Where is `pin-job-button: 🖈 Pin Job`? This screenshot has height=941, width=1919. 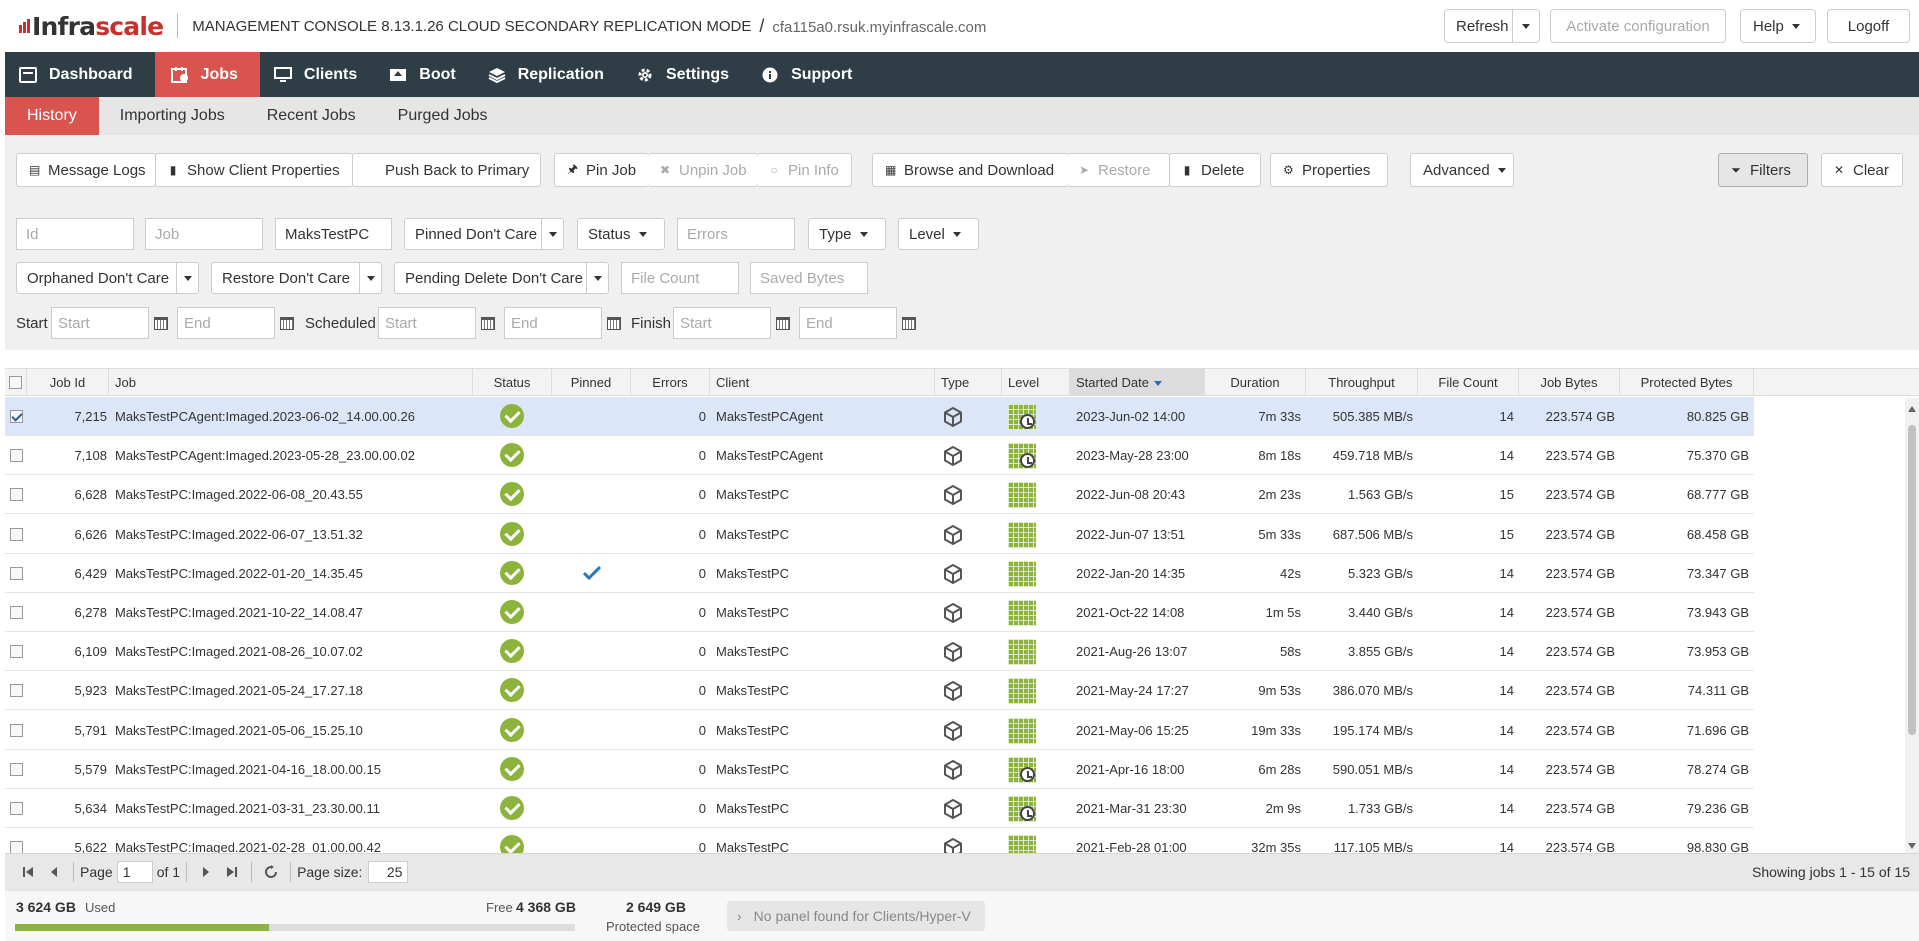
pin-job-button: 🖈 Pin Job is located at coordinates (601, 170).